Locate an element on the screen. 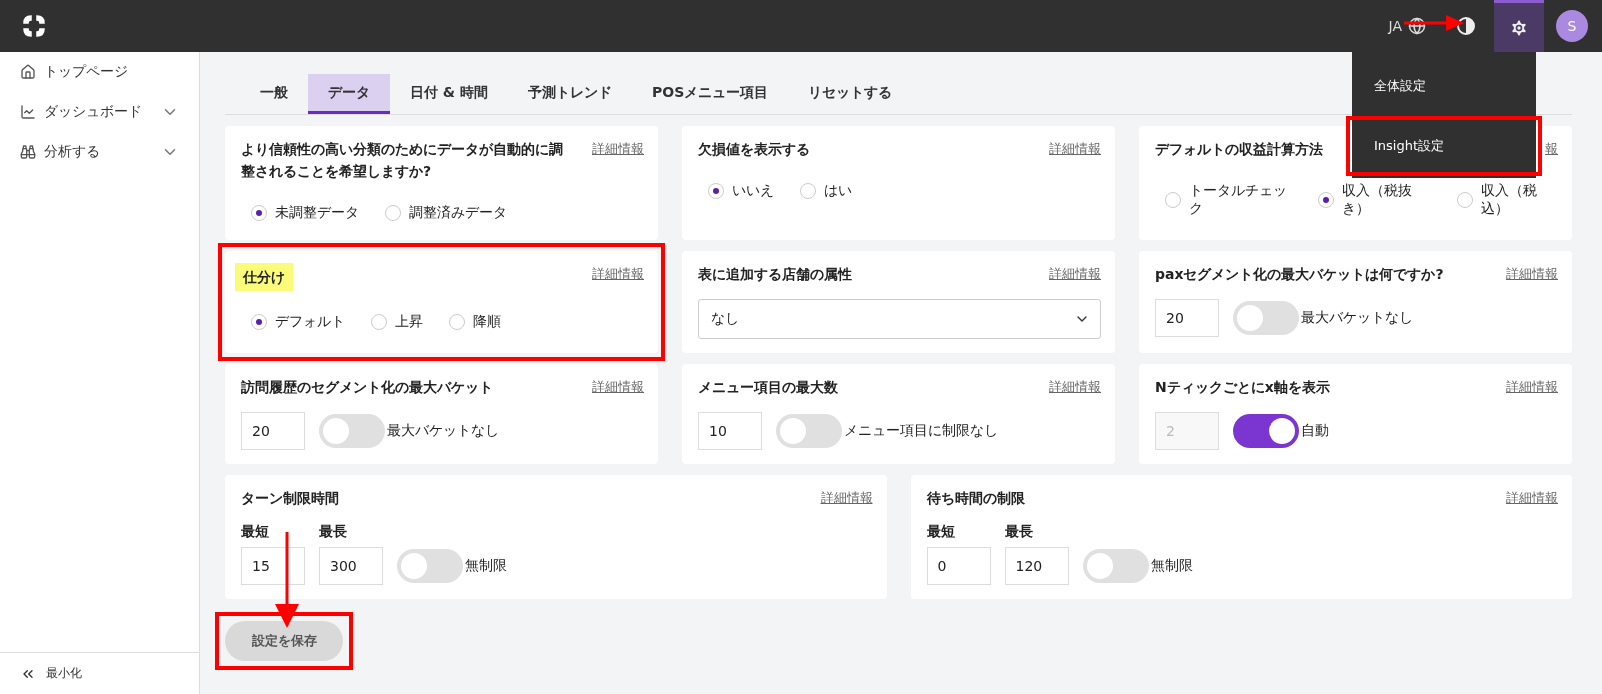  tab: データ is located at coordinates (349, 94).